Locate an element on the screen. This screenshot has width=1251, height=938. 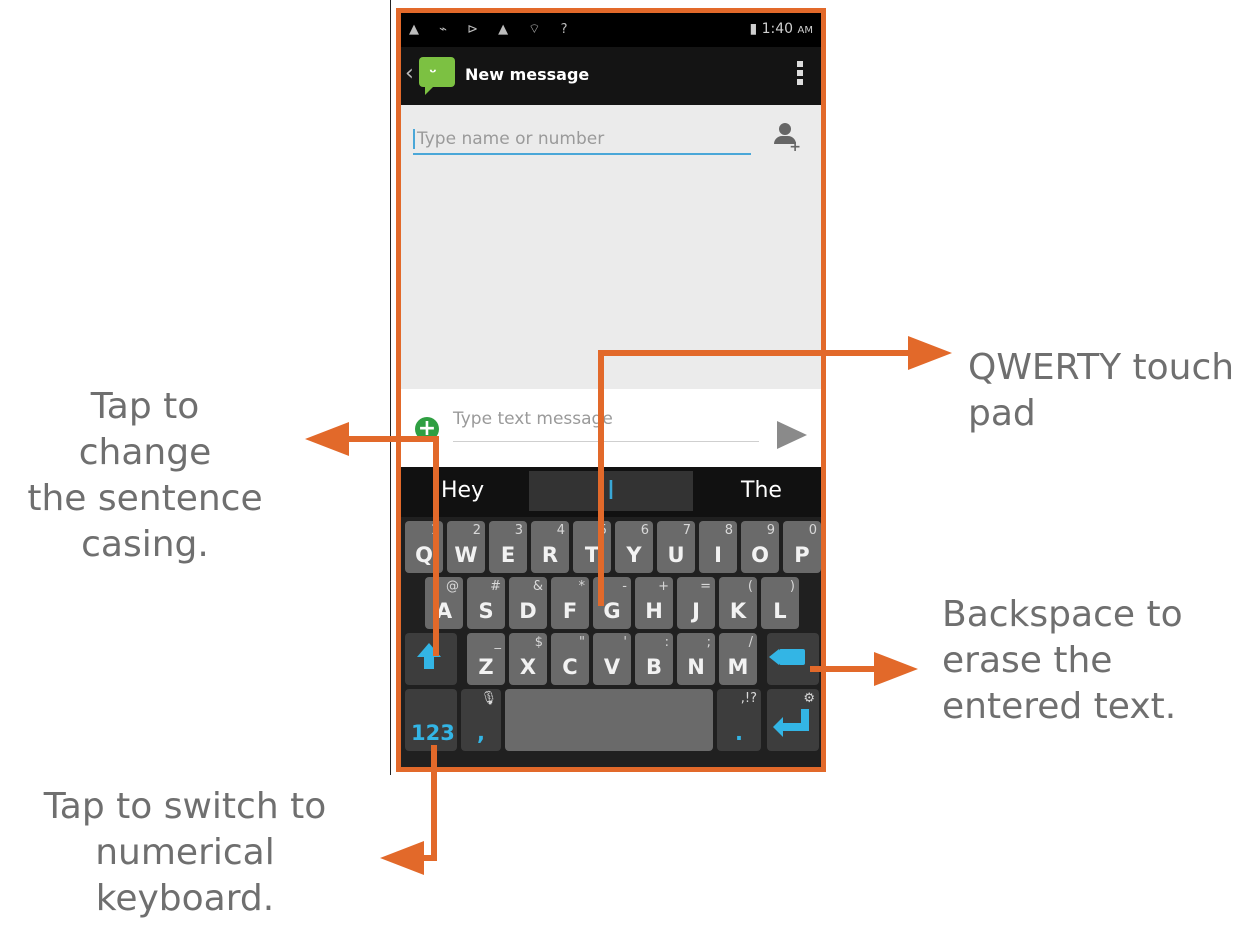
annotation-sentence-casing: Tap to change the sentence casing. is located at coordinates (145, 476).